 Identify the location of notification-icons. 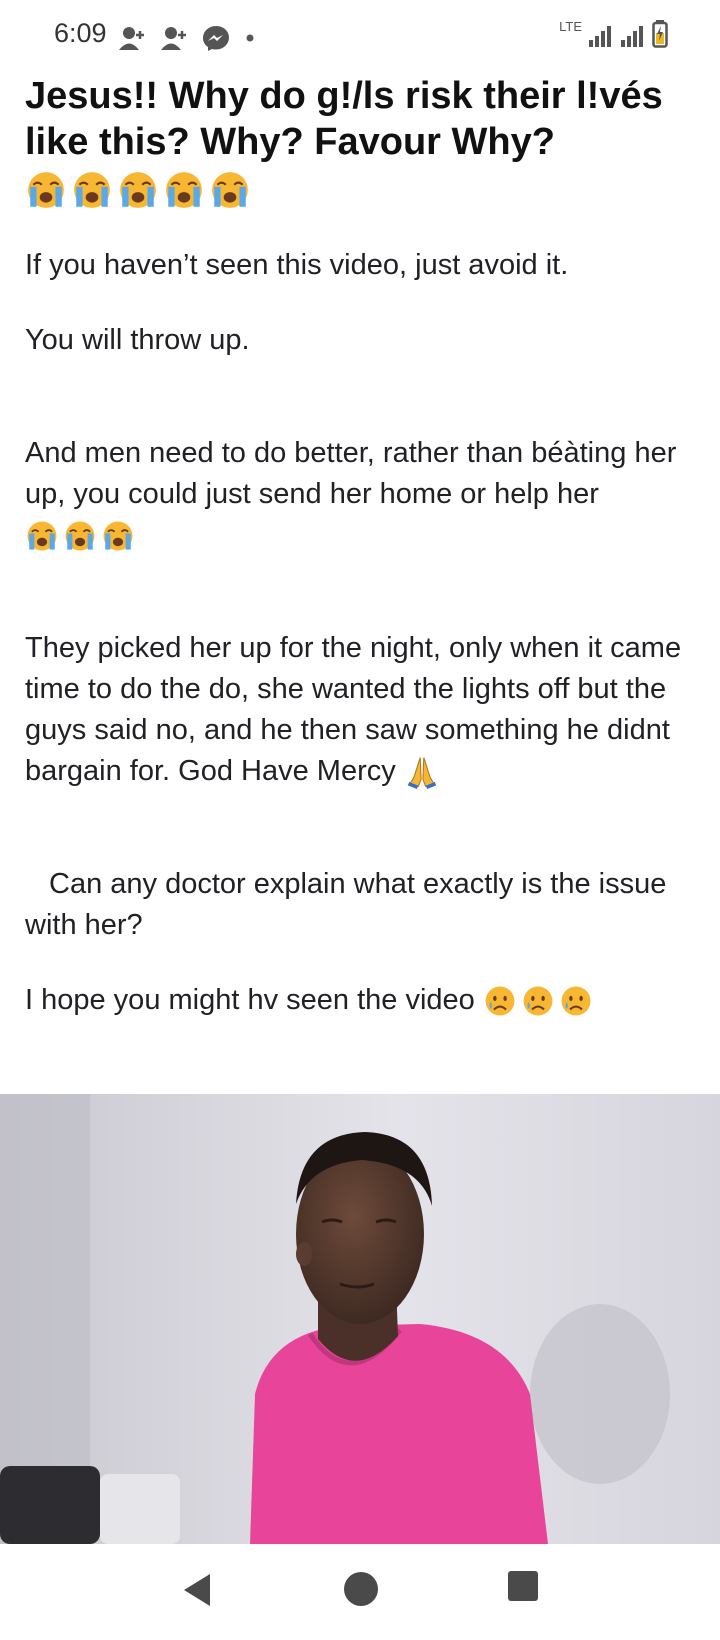
(187, 38).